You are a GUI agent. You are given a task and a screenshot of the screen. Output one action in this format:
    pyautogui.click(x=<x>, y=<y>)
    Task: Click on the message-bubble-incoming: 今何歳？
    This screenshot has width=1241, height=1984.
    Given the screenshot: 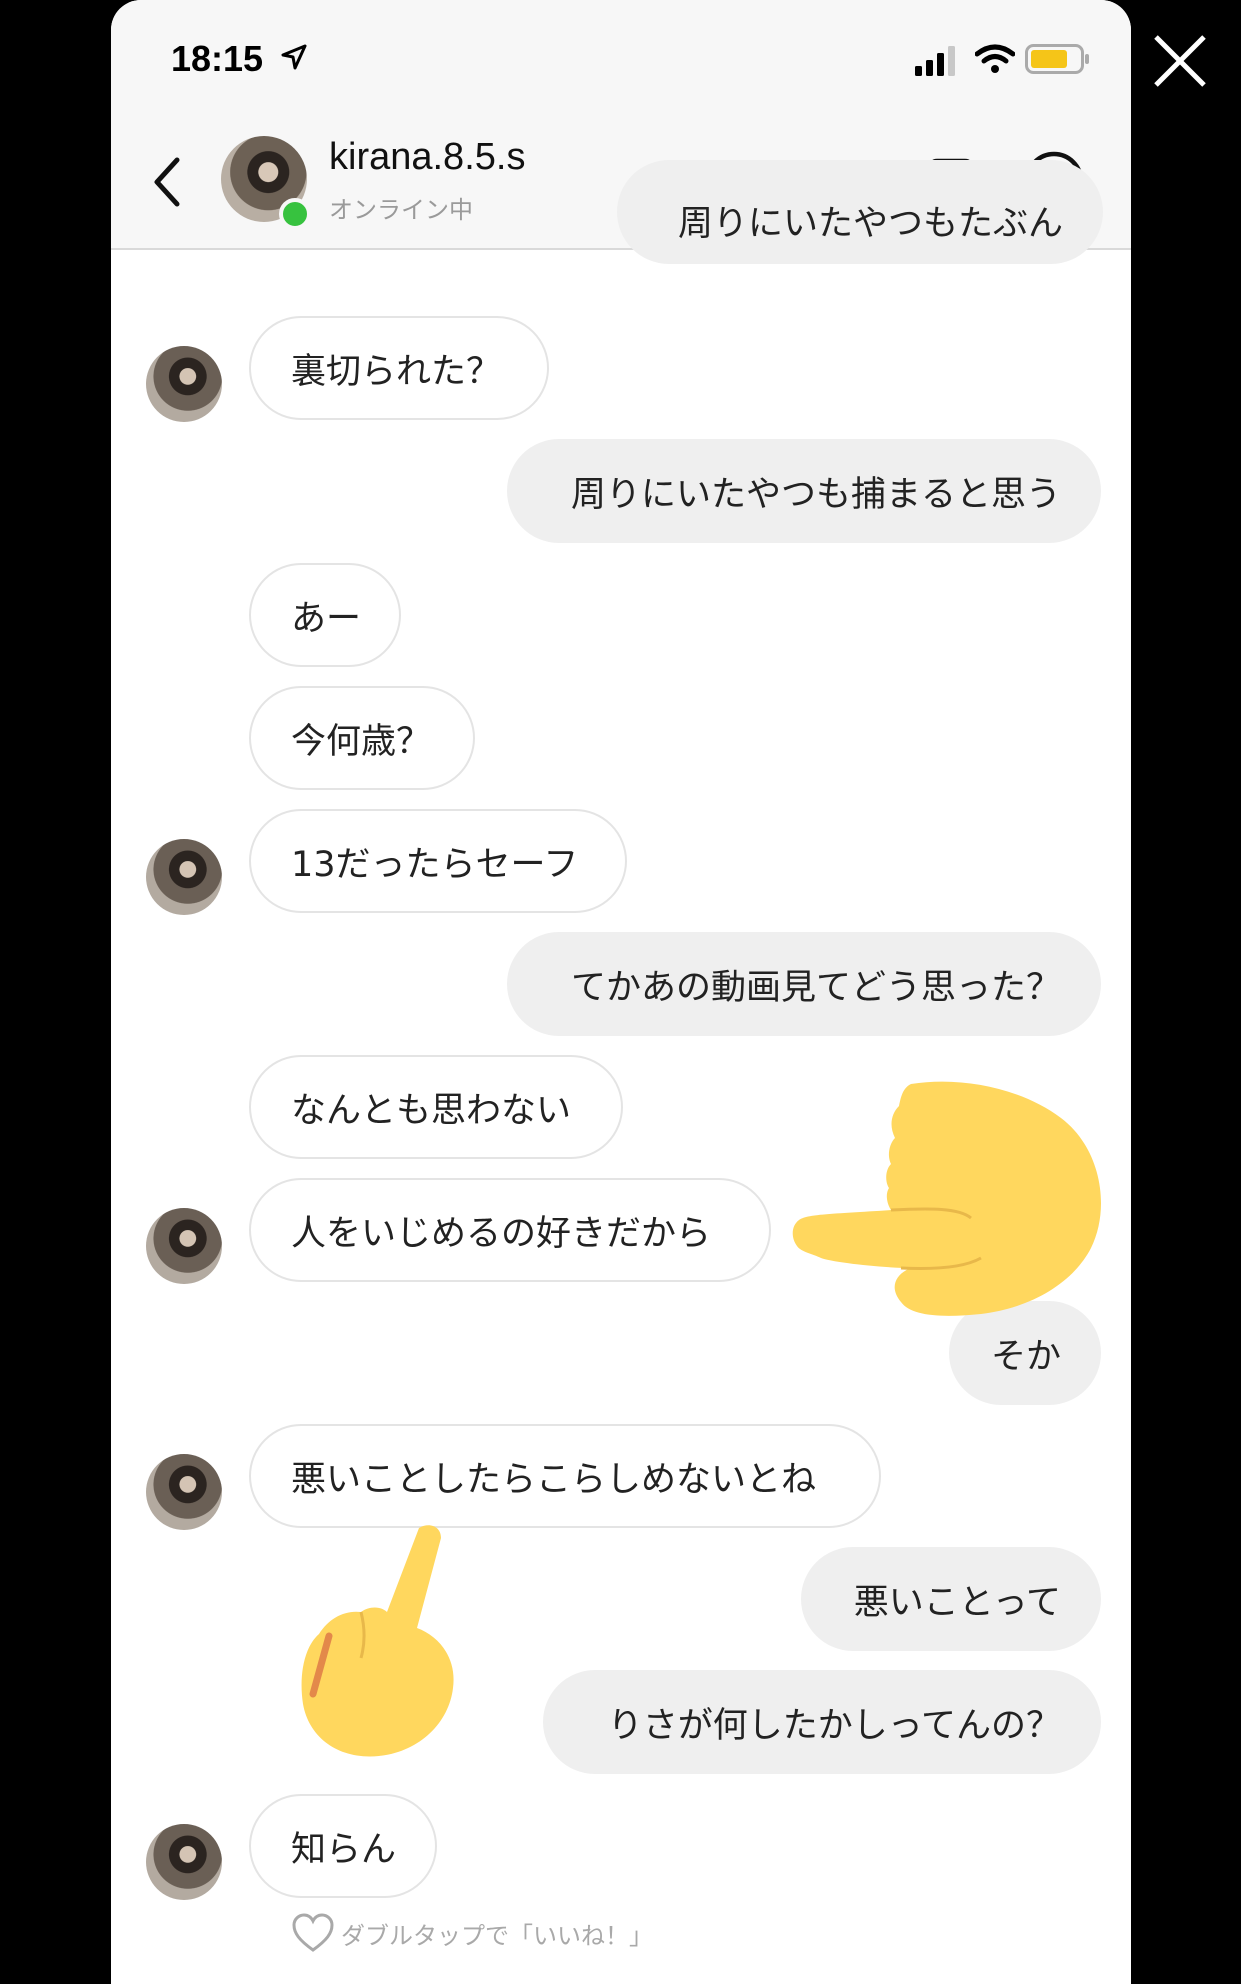 What is the action you would take?
    pyautogui.click(x=362, y=738)
    